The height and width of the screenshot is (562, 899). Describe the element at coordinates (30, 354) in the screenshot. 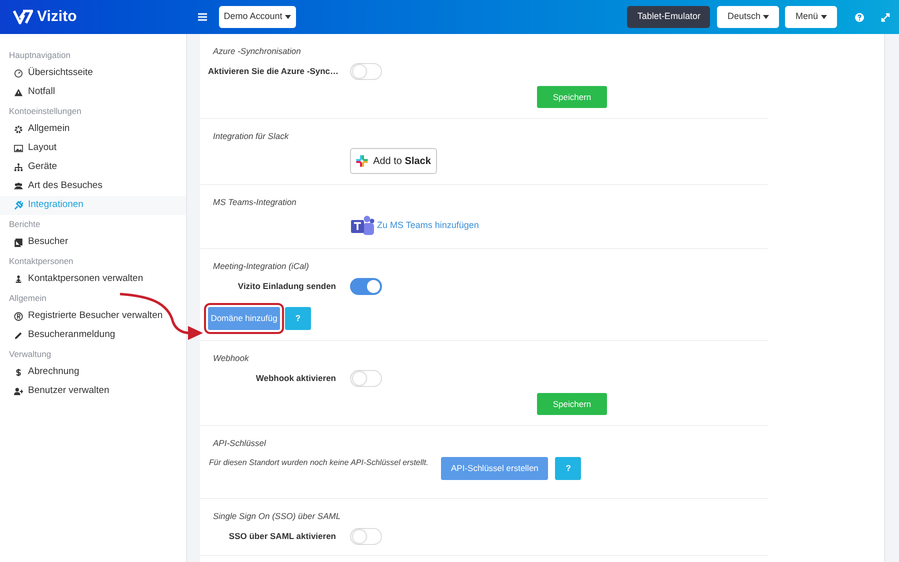

I see `sidebar-heading: Verwaltung` at that location.